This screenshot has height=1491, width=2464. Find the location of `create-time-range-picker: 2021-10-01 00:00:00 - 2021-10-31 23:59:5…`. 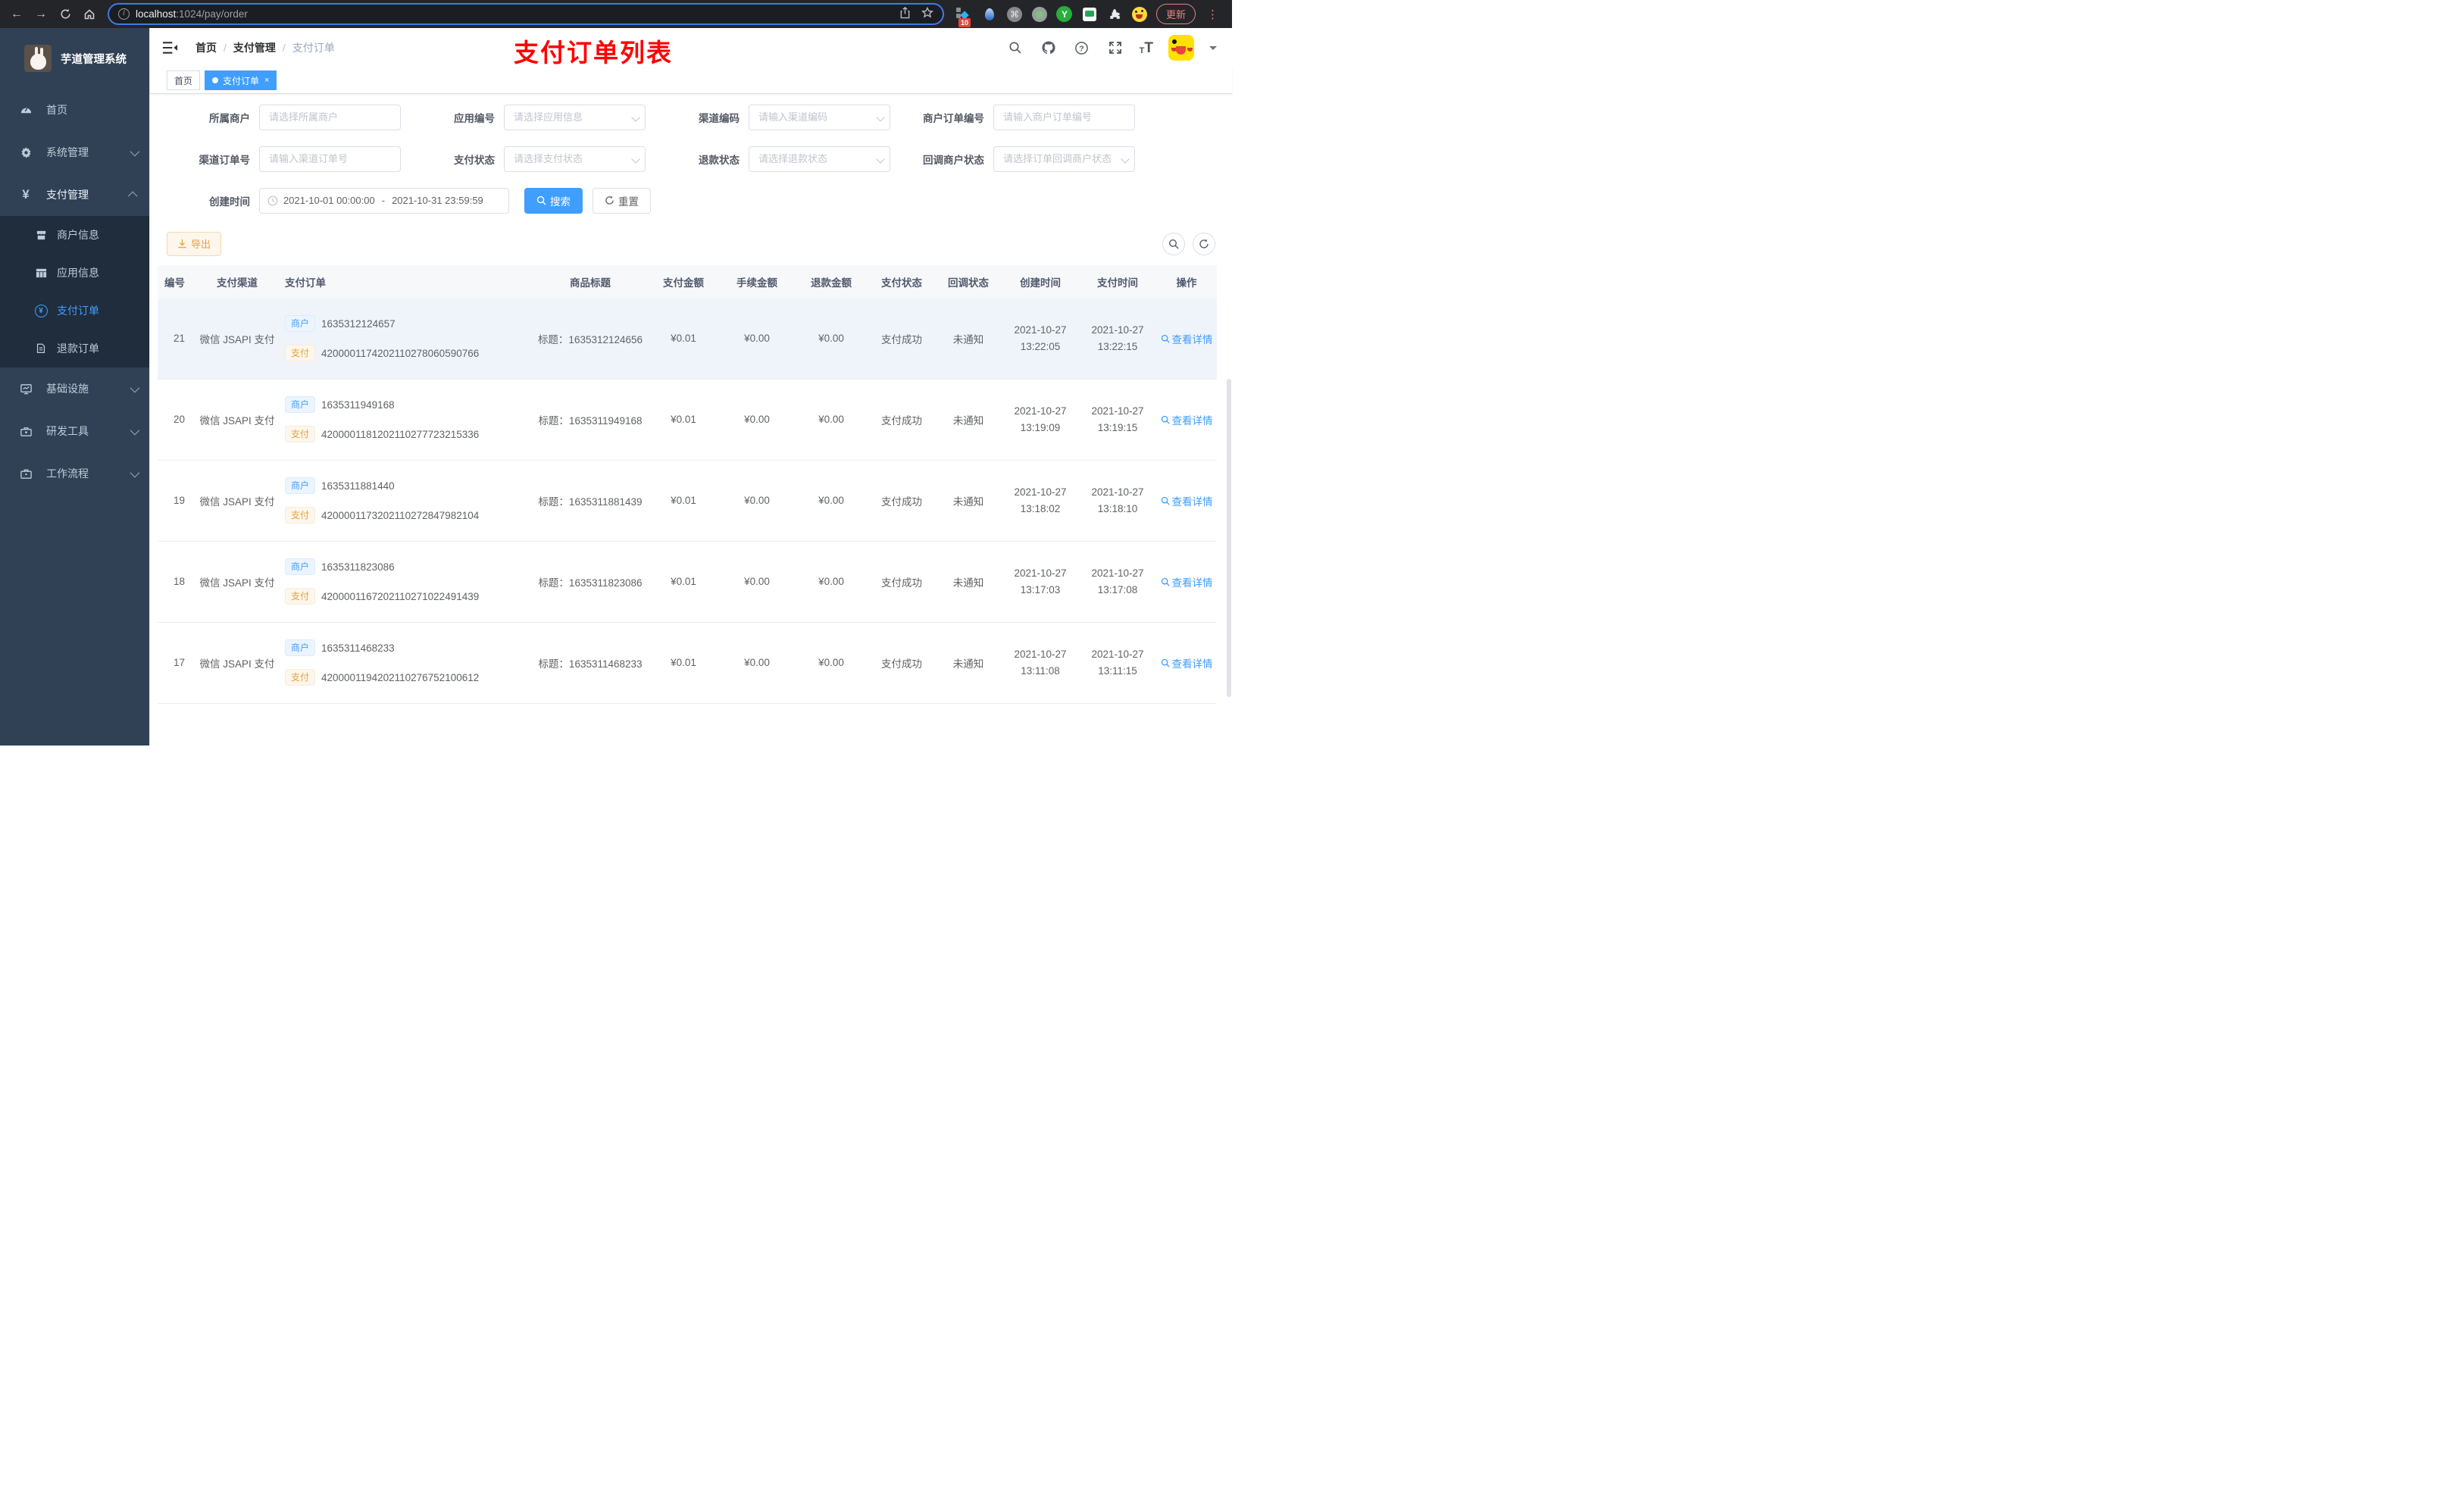

create-time-range-picker: 2021-10-01 00:00:00 - 2021-10-31 23:59:5… is located at coordinates (384, 200).